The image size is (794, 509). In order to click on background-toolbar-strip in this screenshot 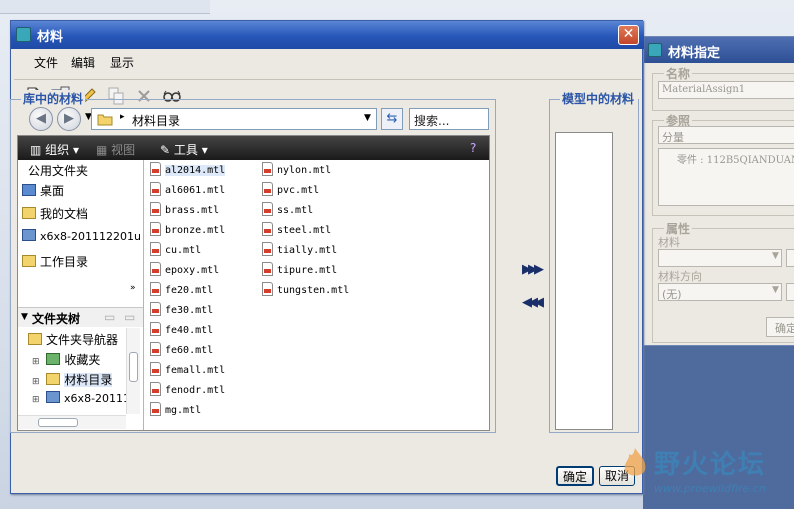, I will do `click(105, 7)`.